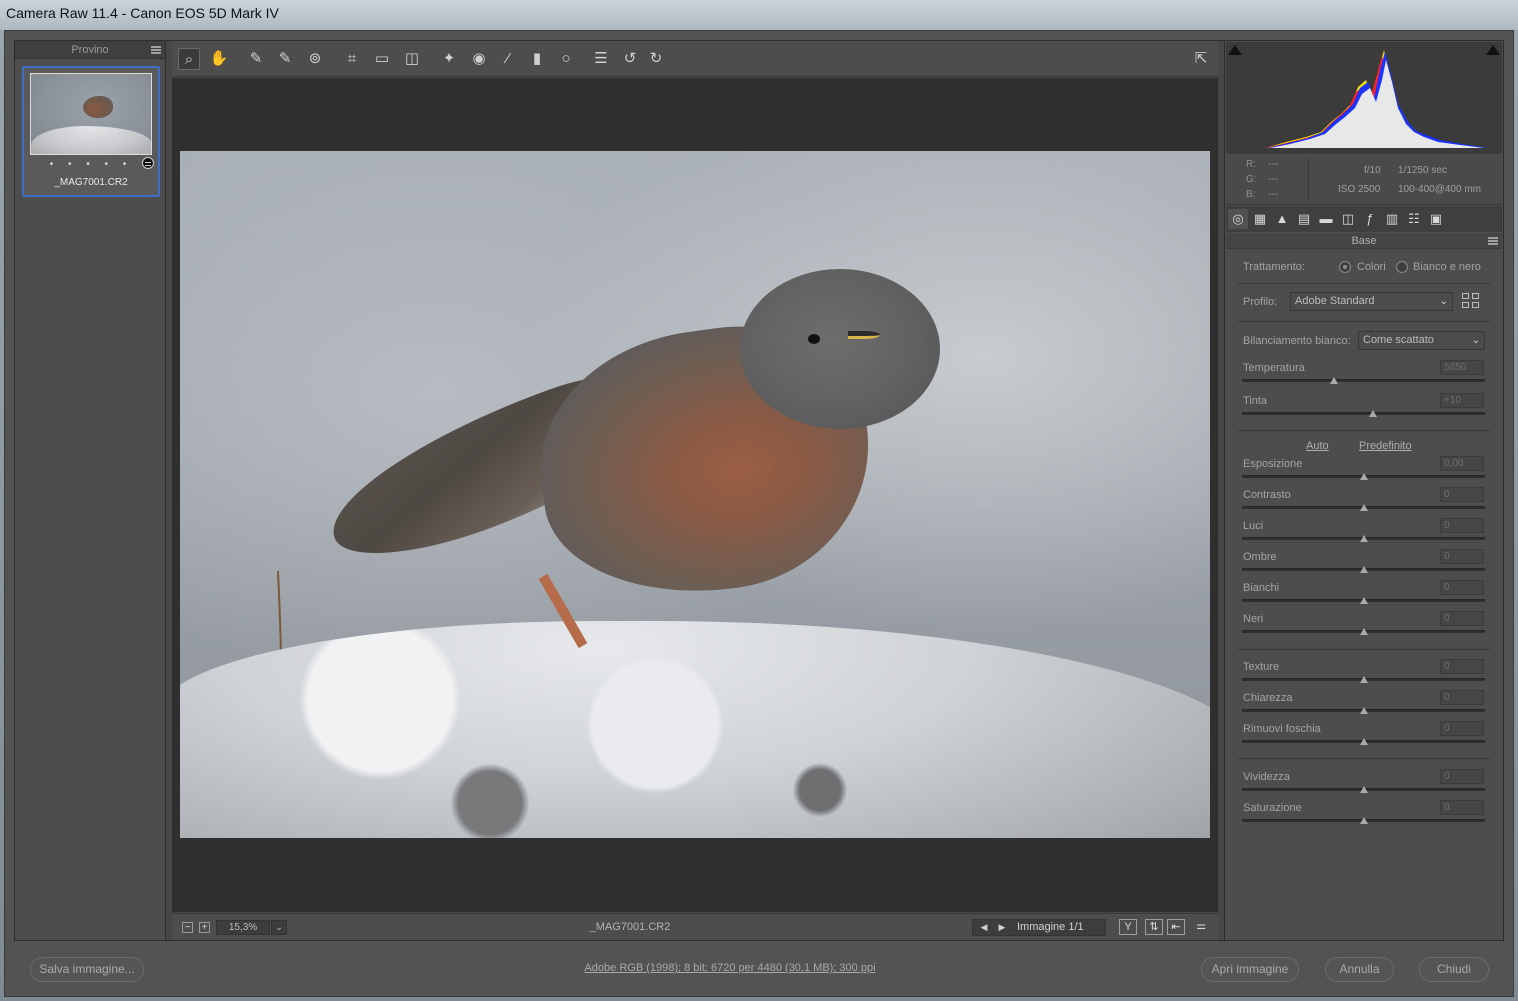 The image size is (1518, 1001). Describe the element at coordinates (1462, 367) in the screenshot. I see `slider-value-field: 5850` at that location.